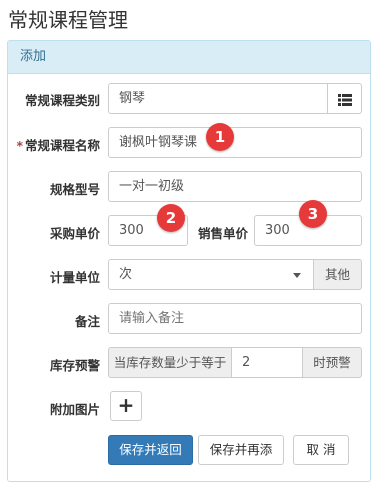 Image resolution: width=378 pixels, height=486 pixels. I want to click on annotation-badge-2: 2, so click(171, 218).